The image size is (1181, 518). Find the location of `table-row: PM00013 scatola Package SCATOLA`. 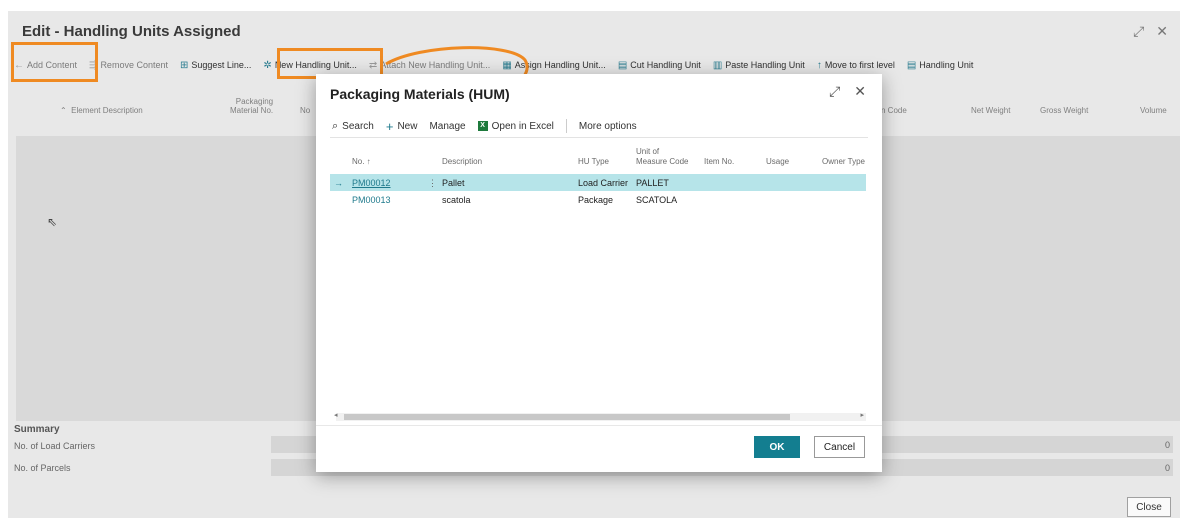

table-row: PM00013 scatola Package SCATOLA is located at coordinates (598, 199).